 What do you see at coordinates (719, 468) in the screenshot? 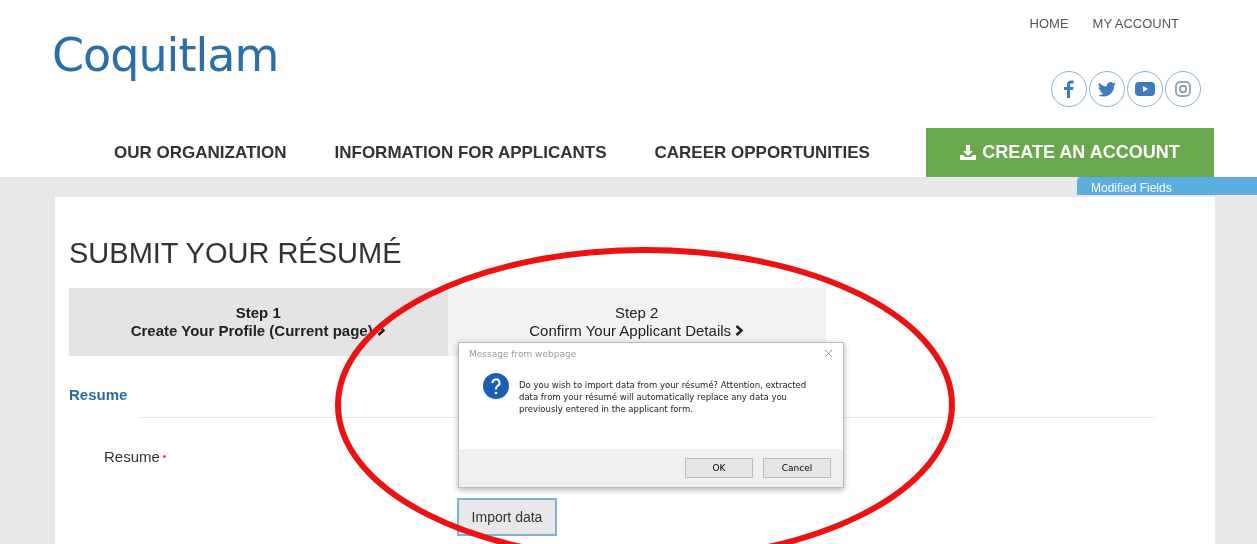
I see `dialog-button: OK` at bounding box center [719, 468].